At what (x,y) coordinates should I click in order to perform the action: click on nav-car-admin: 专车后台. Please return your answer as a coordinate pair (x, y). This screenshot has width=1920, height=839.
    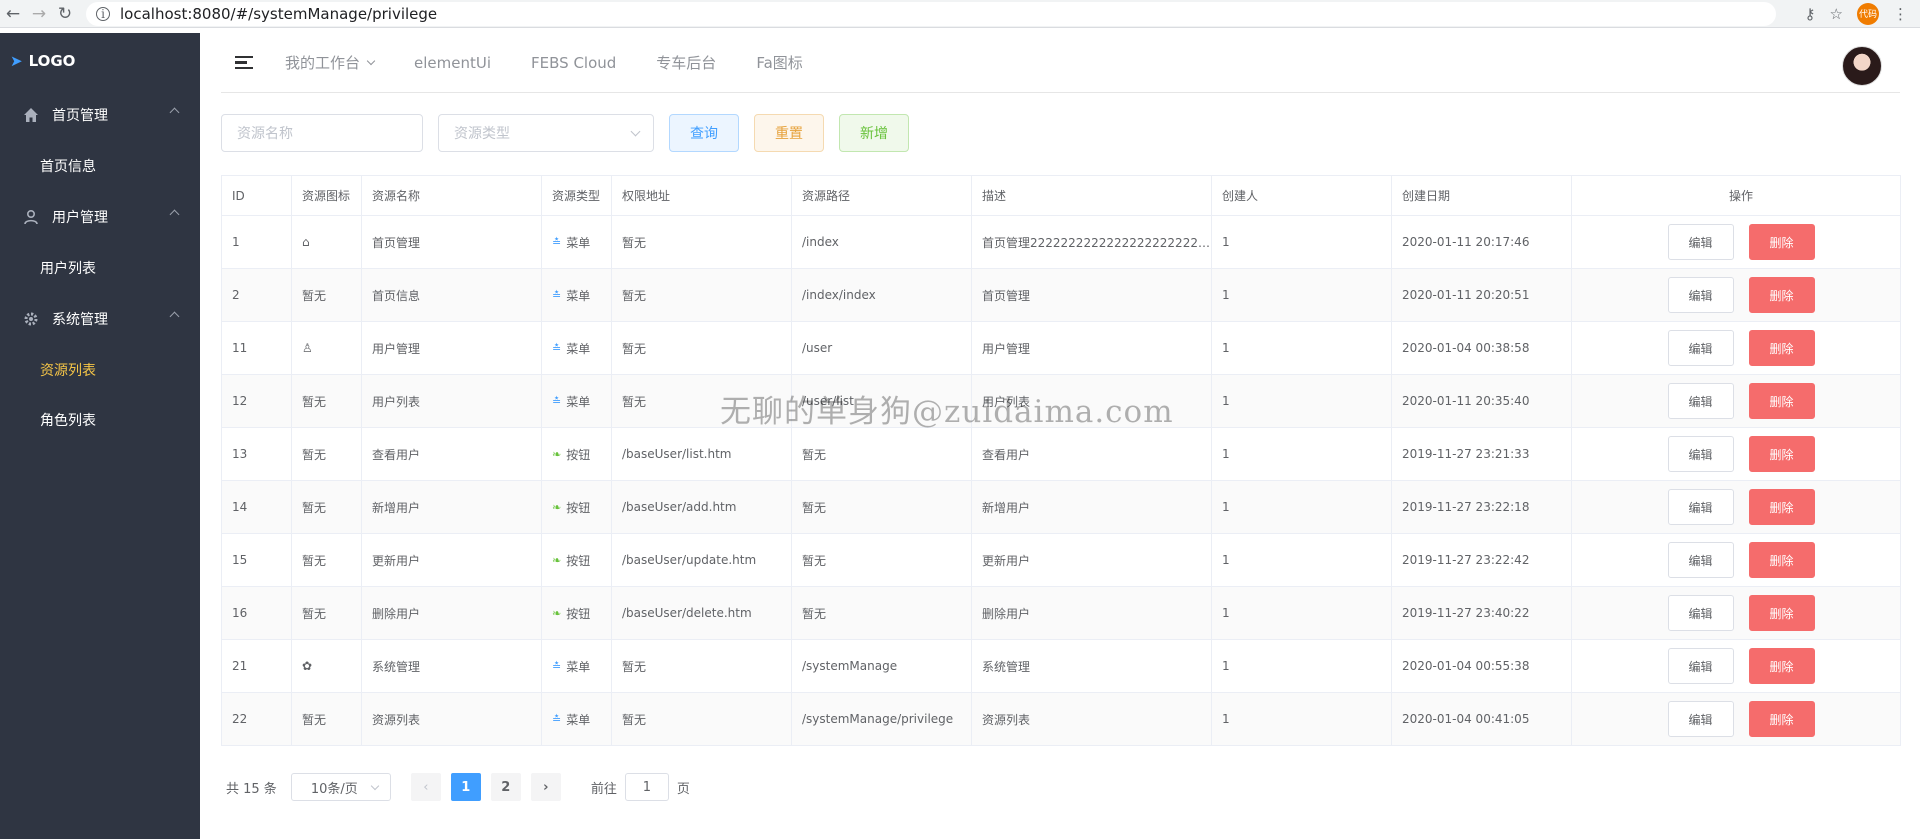
    Looking at the image, I should click on (686, 62).